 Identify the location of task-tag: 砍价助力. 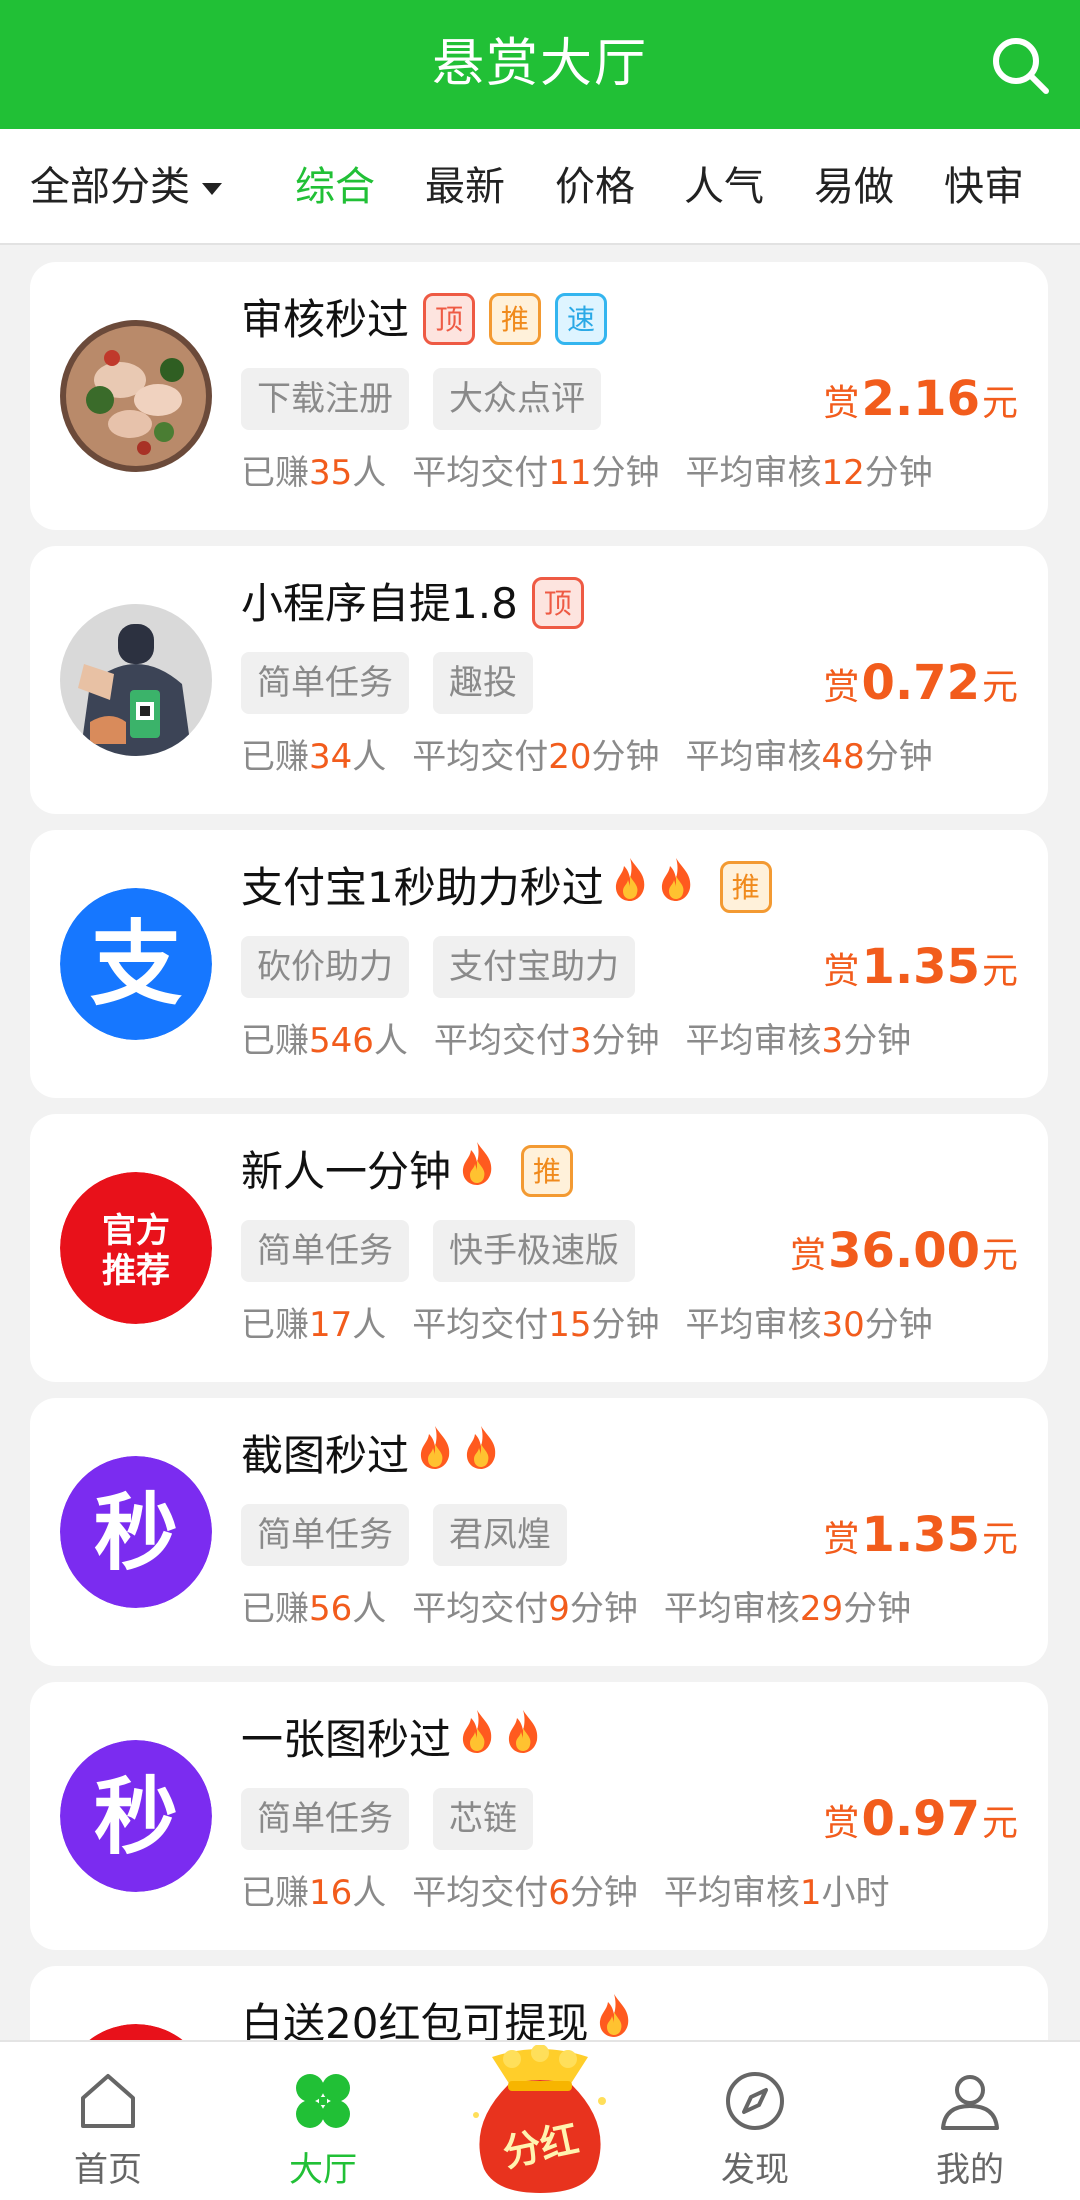
(325, 967).